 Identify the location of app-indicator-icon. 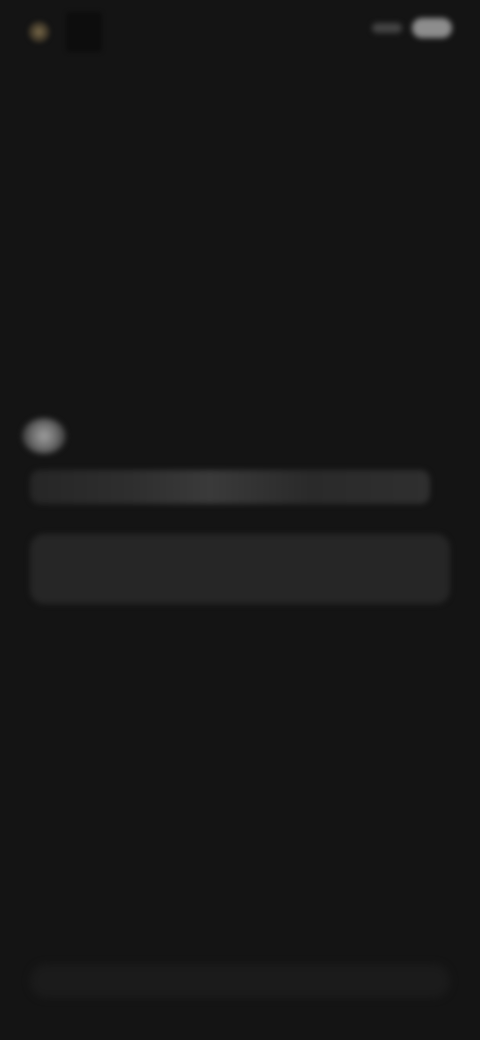
(39, 32).